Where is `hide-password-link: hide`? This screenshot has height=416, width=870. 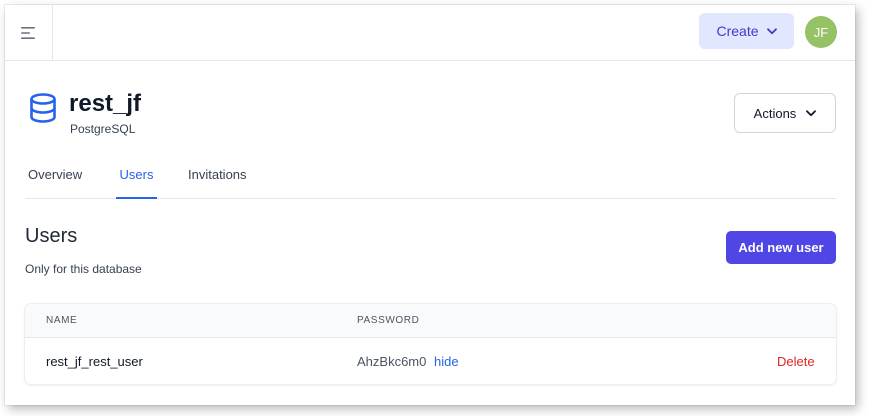
hide-password-link: hide is located at coordinates (446, 361).